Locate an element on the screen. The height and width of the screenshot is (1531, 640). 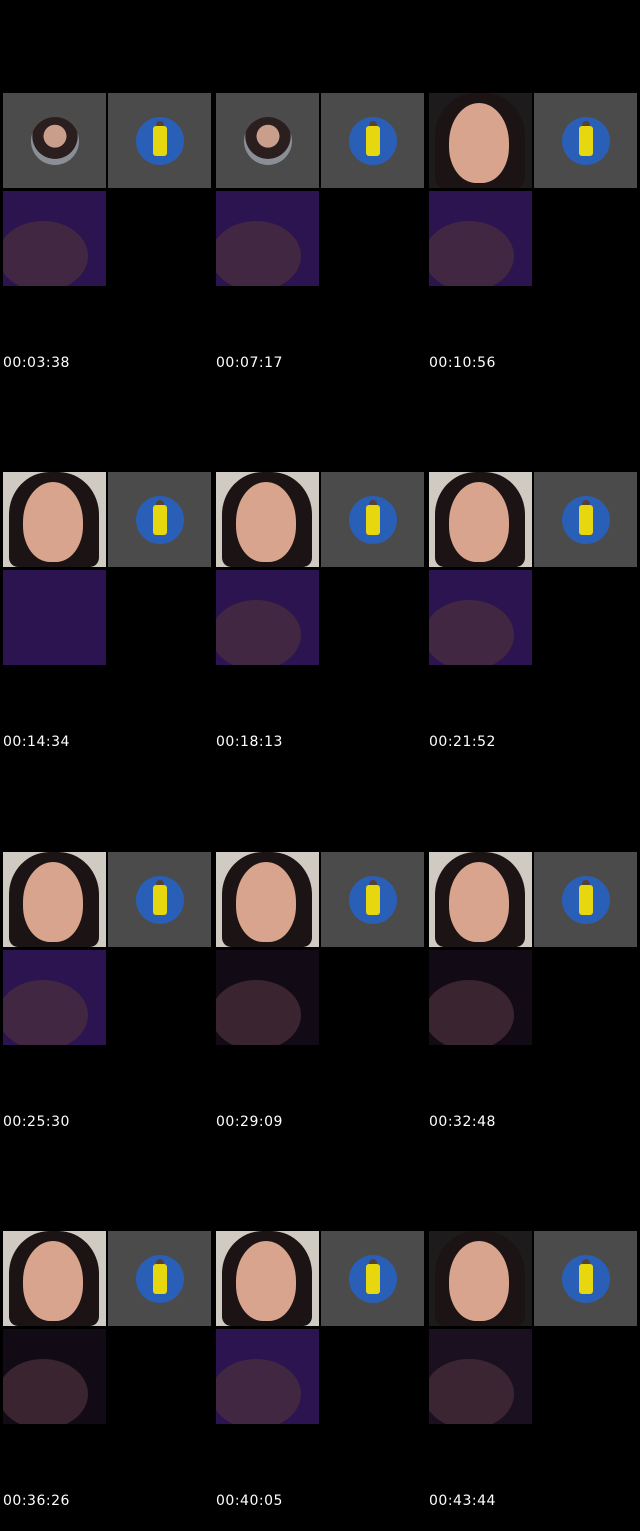
thumbnail-5: 00:18:13 is located at coordinates (320, 622).